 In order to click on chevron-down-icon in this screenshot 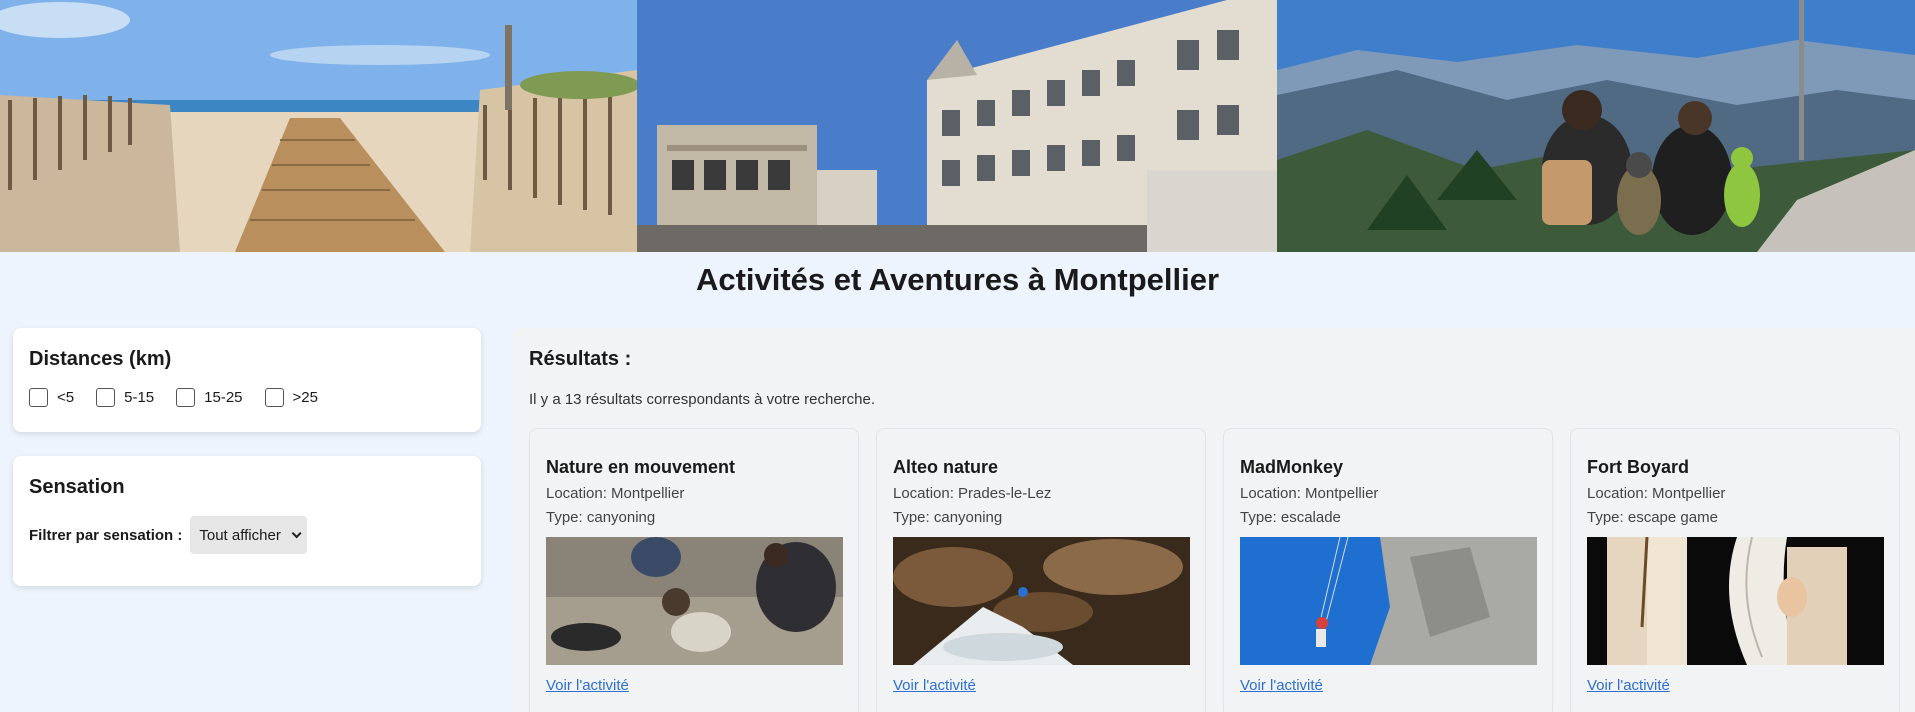, I will do `click(296, 532)`.